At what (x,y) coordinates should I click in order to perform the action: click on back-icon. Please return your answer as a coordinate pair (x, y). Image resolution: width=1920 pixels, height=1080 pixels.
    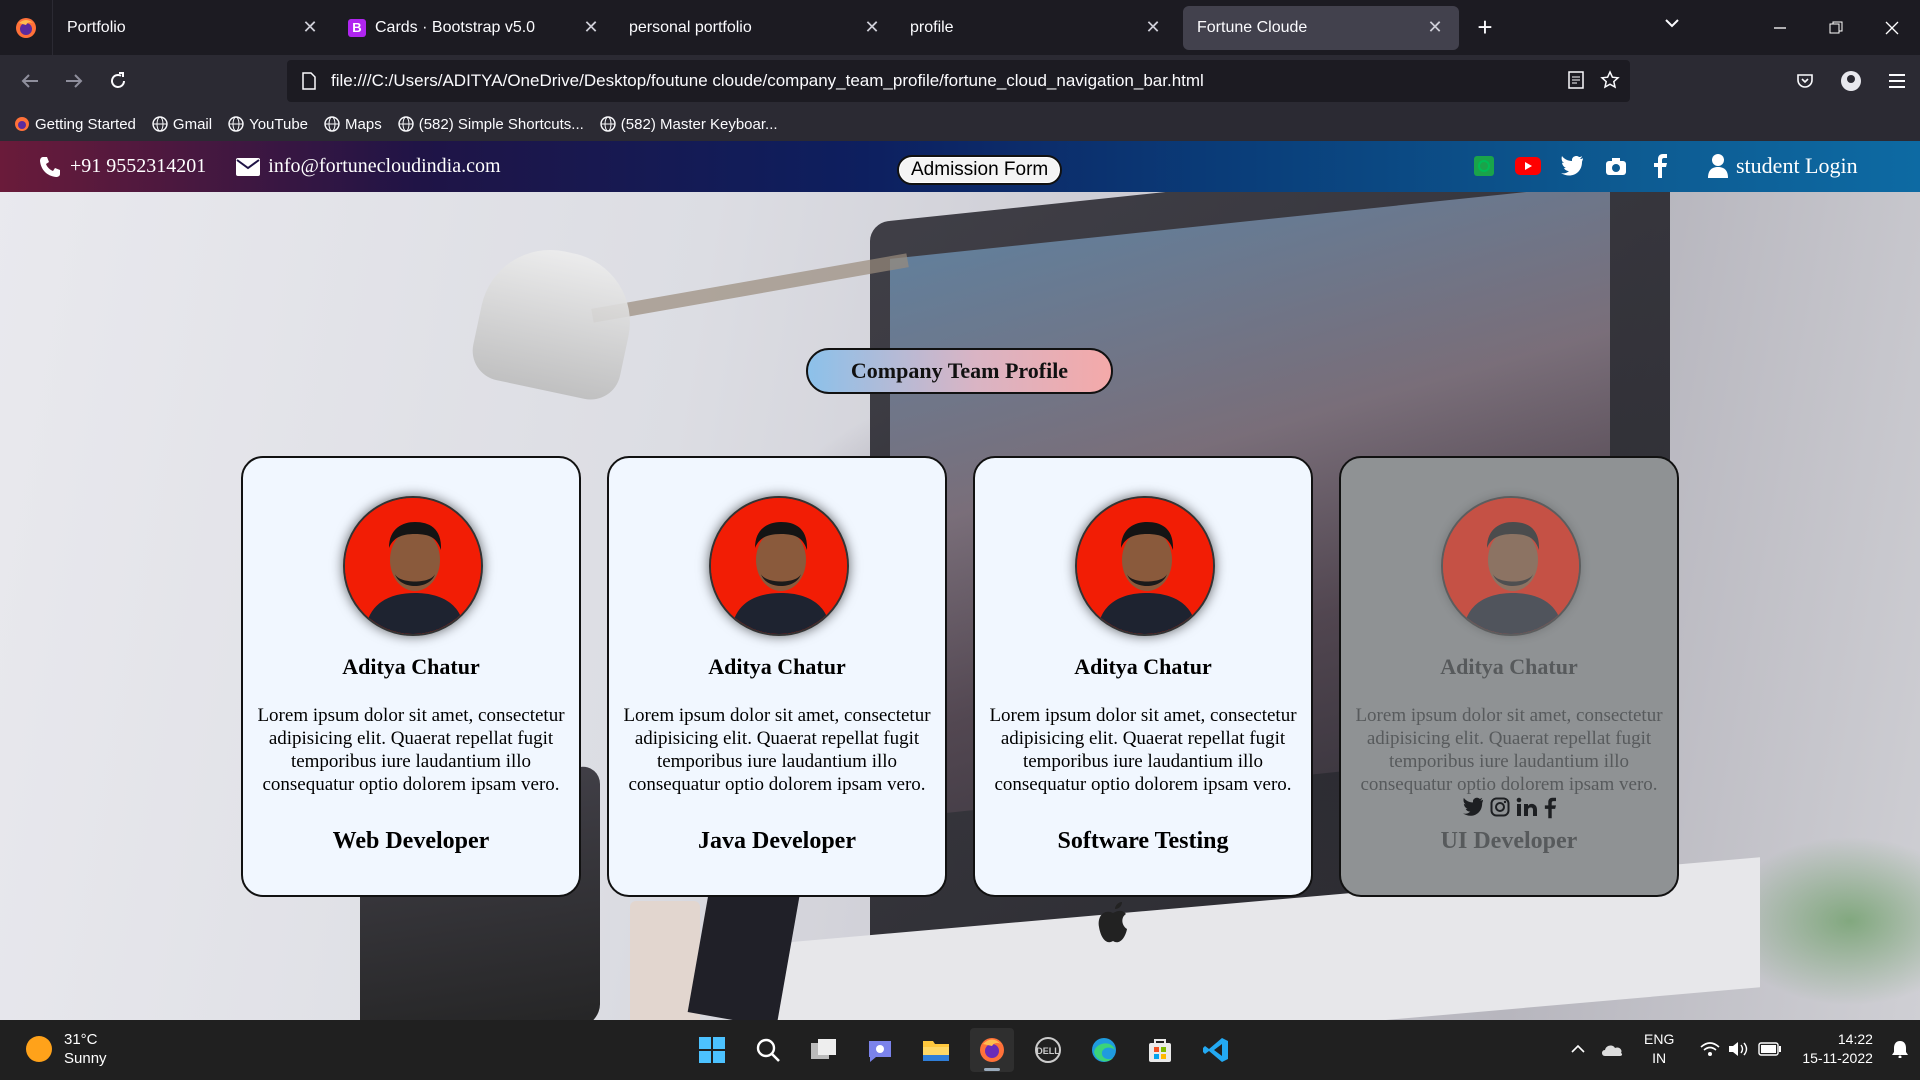
    Looking at the image, I should click on (30, 81).